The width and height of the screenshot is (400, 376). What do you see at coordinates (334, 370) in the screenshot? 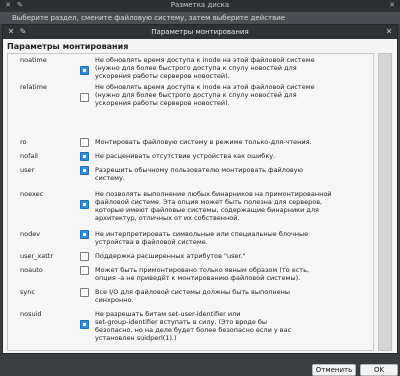
I see `cancel-button: Отменить` at bounding box center [334, 370].